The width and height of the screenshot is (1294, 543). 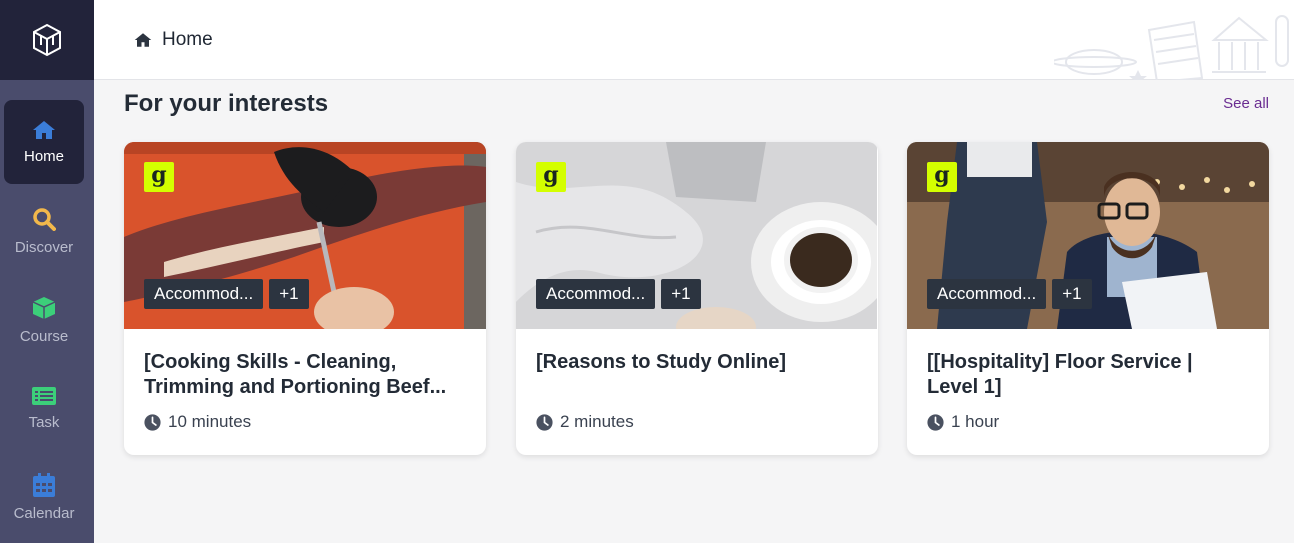 What do you see at coordinates (44, 320) in the screenshot?
I see `sidebar-item-course: Course` at bounding box center [44, 320].